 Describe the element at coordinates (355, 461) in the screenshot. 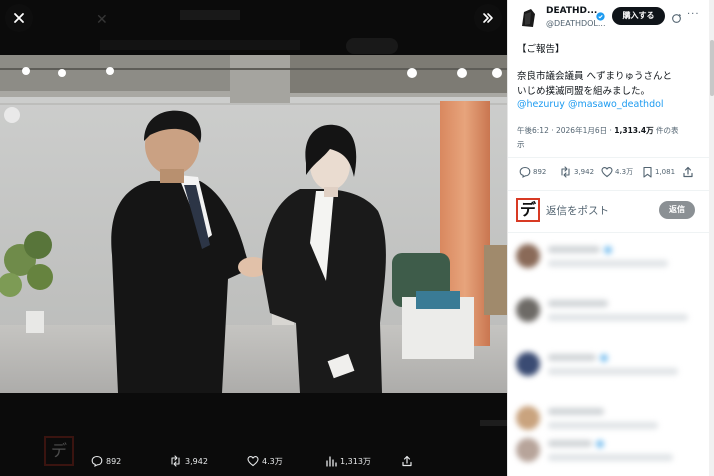

I see `media-views-count: 1,313万` at that location.